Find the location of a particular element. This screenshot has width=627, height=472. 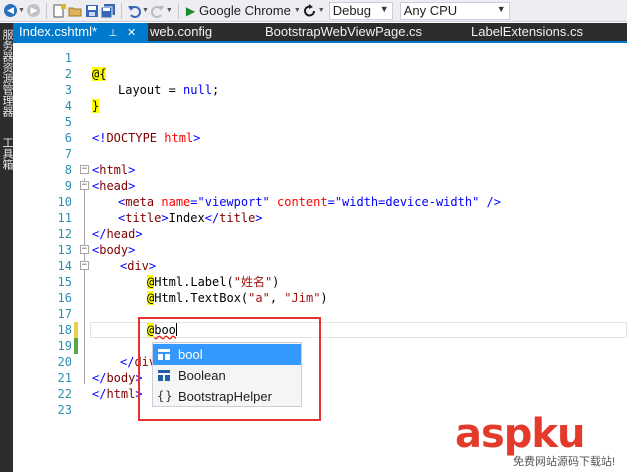

platform-value: Any CPU is located at coordinates (430, 10).